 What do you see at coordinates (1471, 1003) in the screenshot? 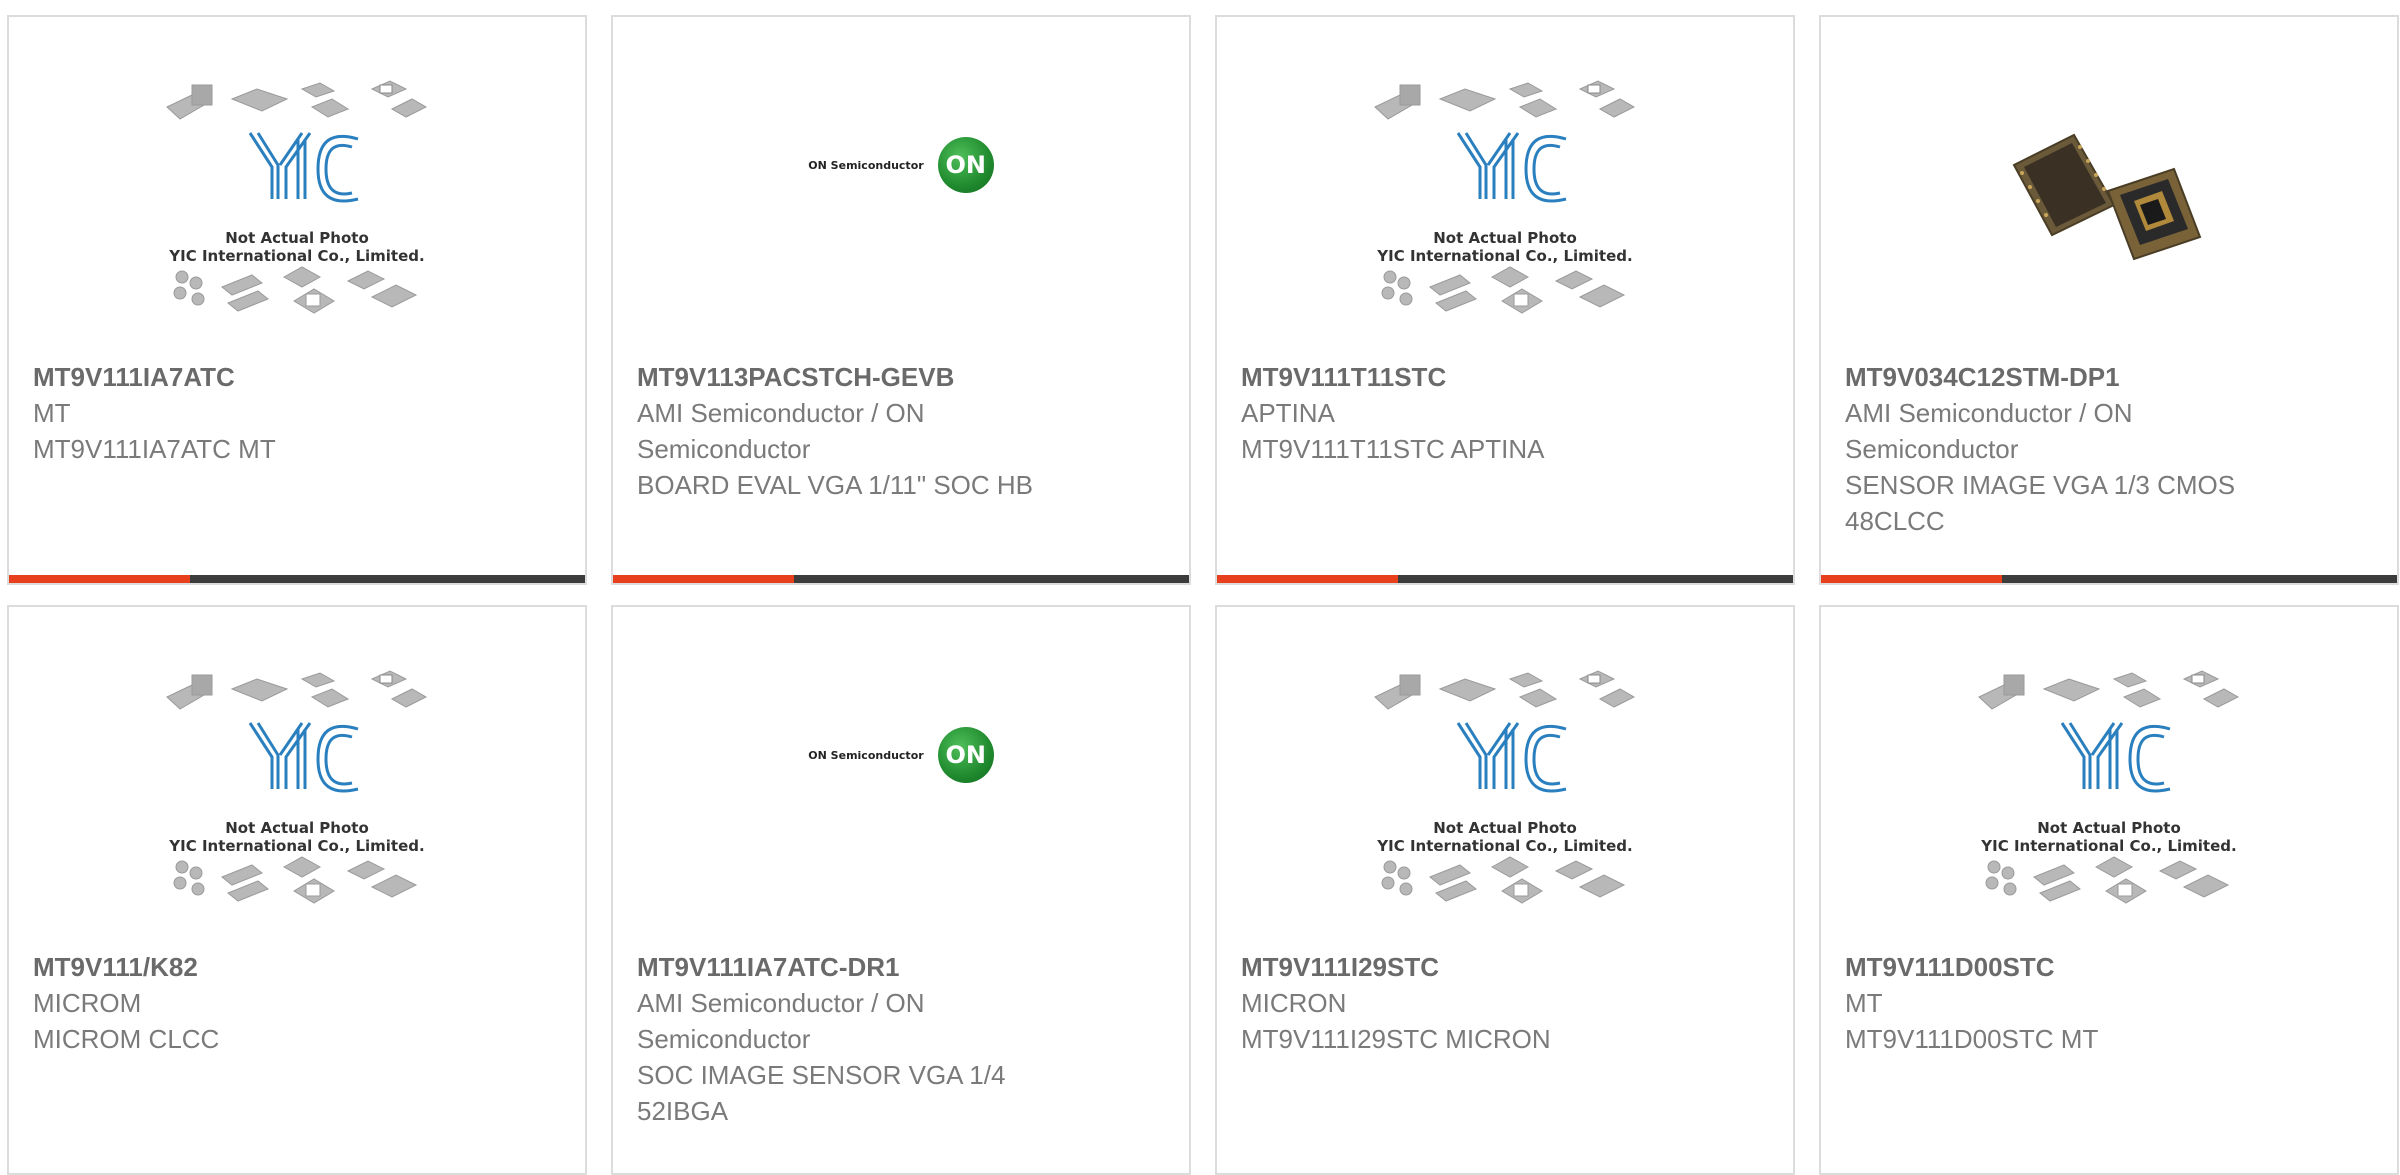
I see `product-info: MT9V111I29STC MICRON MT9V111I29STC MICRON` at bounding box center [1471, 1003].